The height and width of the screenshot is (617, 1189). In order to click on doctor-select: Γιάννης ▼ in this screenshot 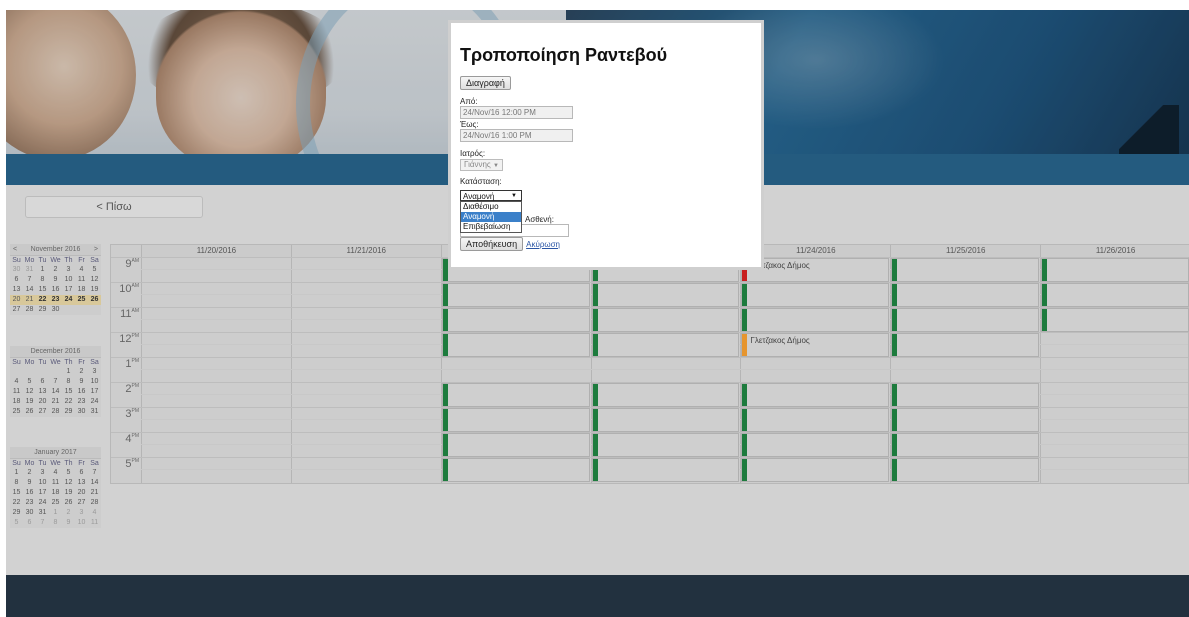, I will do `click(481, 165)`.